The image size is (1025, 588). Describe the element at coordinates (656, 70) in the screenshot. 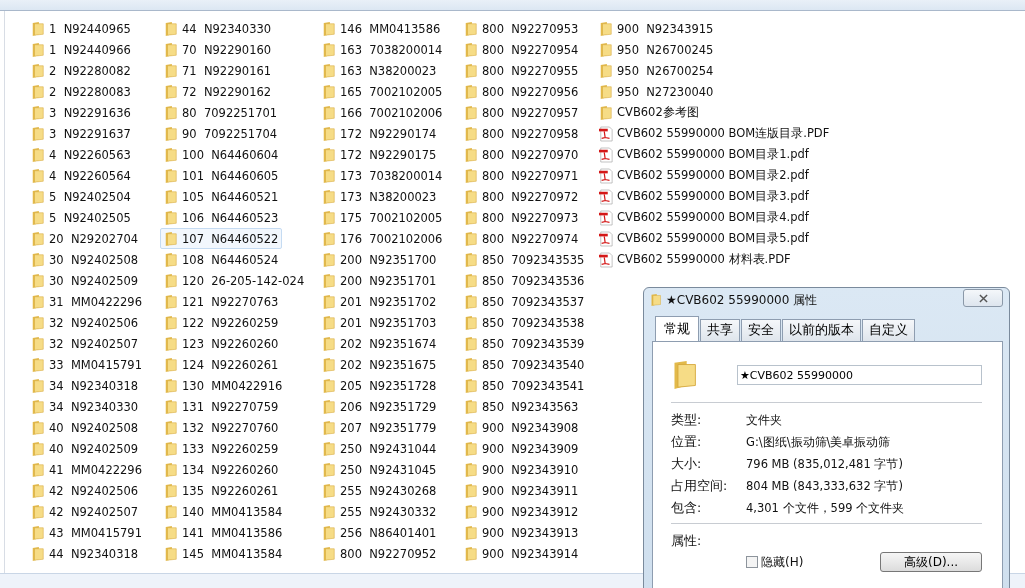

I see `file-item: 950 N26700254` at that location.